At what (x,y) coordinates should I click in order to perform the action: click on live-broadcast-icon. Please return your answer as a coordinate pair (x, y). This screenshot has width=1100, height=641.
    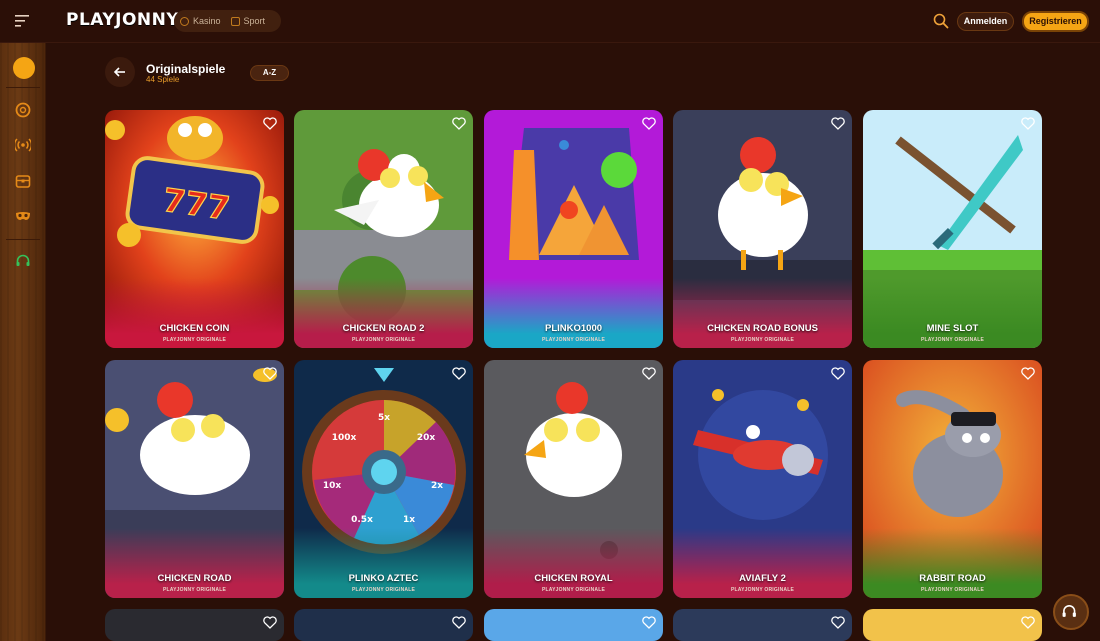
    Looking at the image, I should click on (23, 145).